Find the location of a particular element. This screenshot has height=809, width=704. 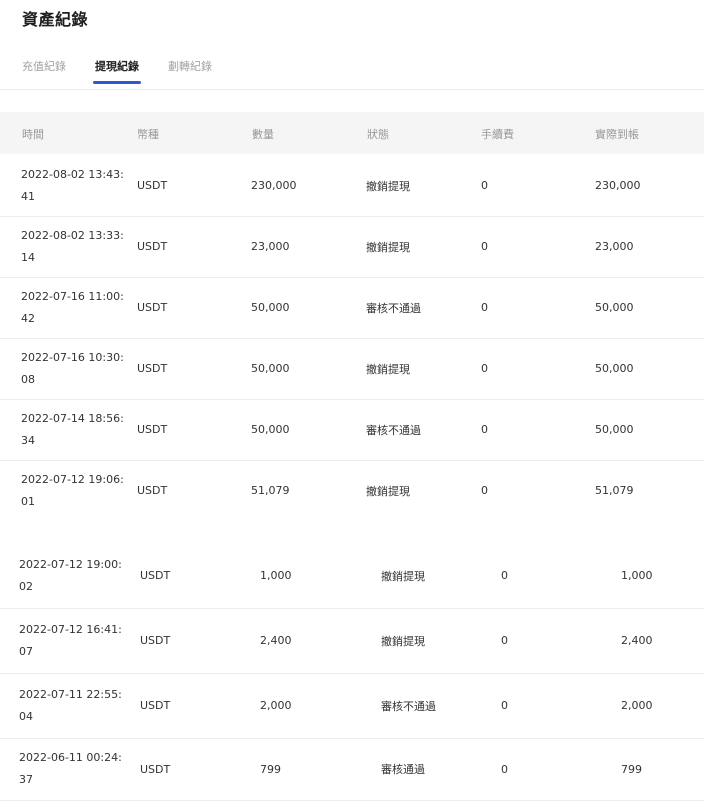

cell-received: 799 is located at coordinates (631, 769).